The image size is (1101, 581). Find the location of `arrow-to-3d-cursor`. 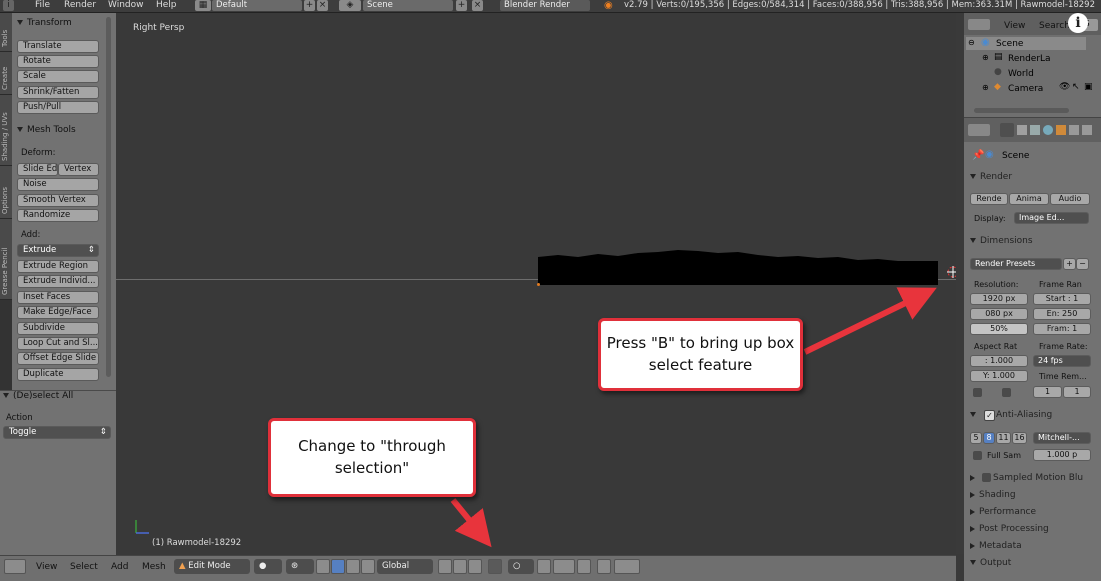

arrow-to-3d-cursor is located at coordinates (870, 321).